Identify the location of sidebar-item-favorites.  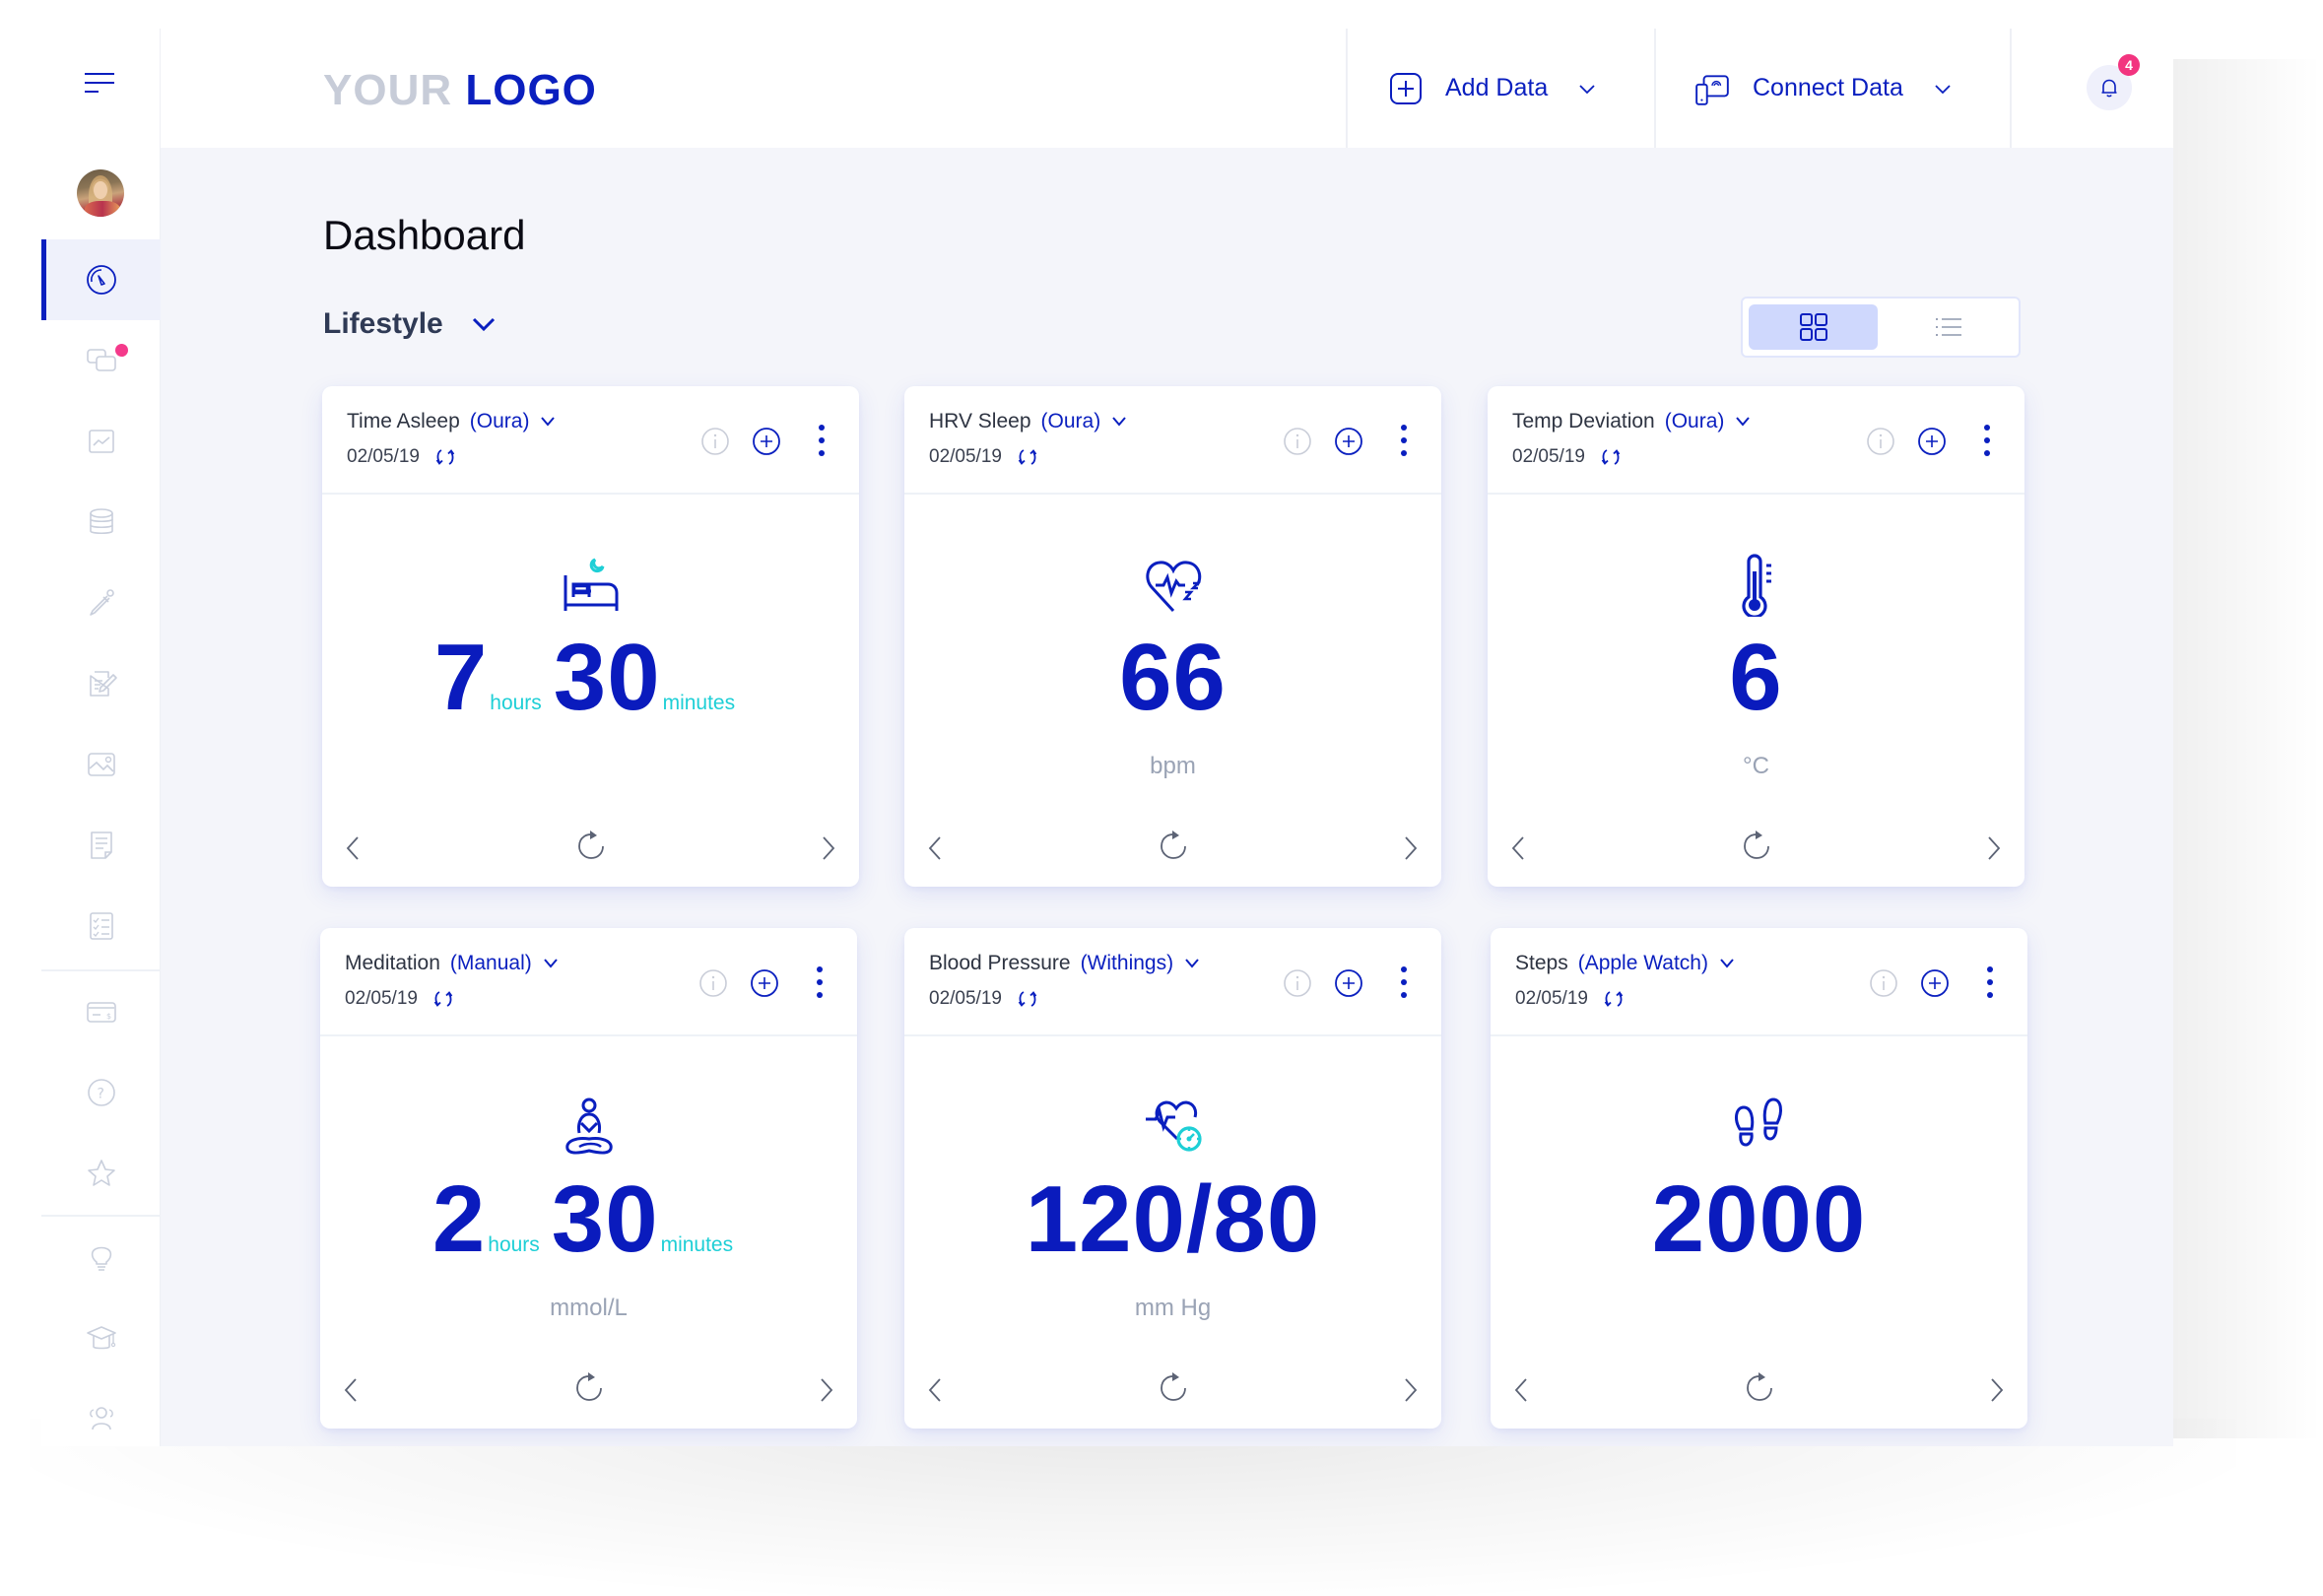
(101, 1173).